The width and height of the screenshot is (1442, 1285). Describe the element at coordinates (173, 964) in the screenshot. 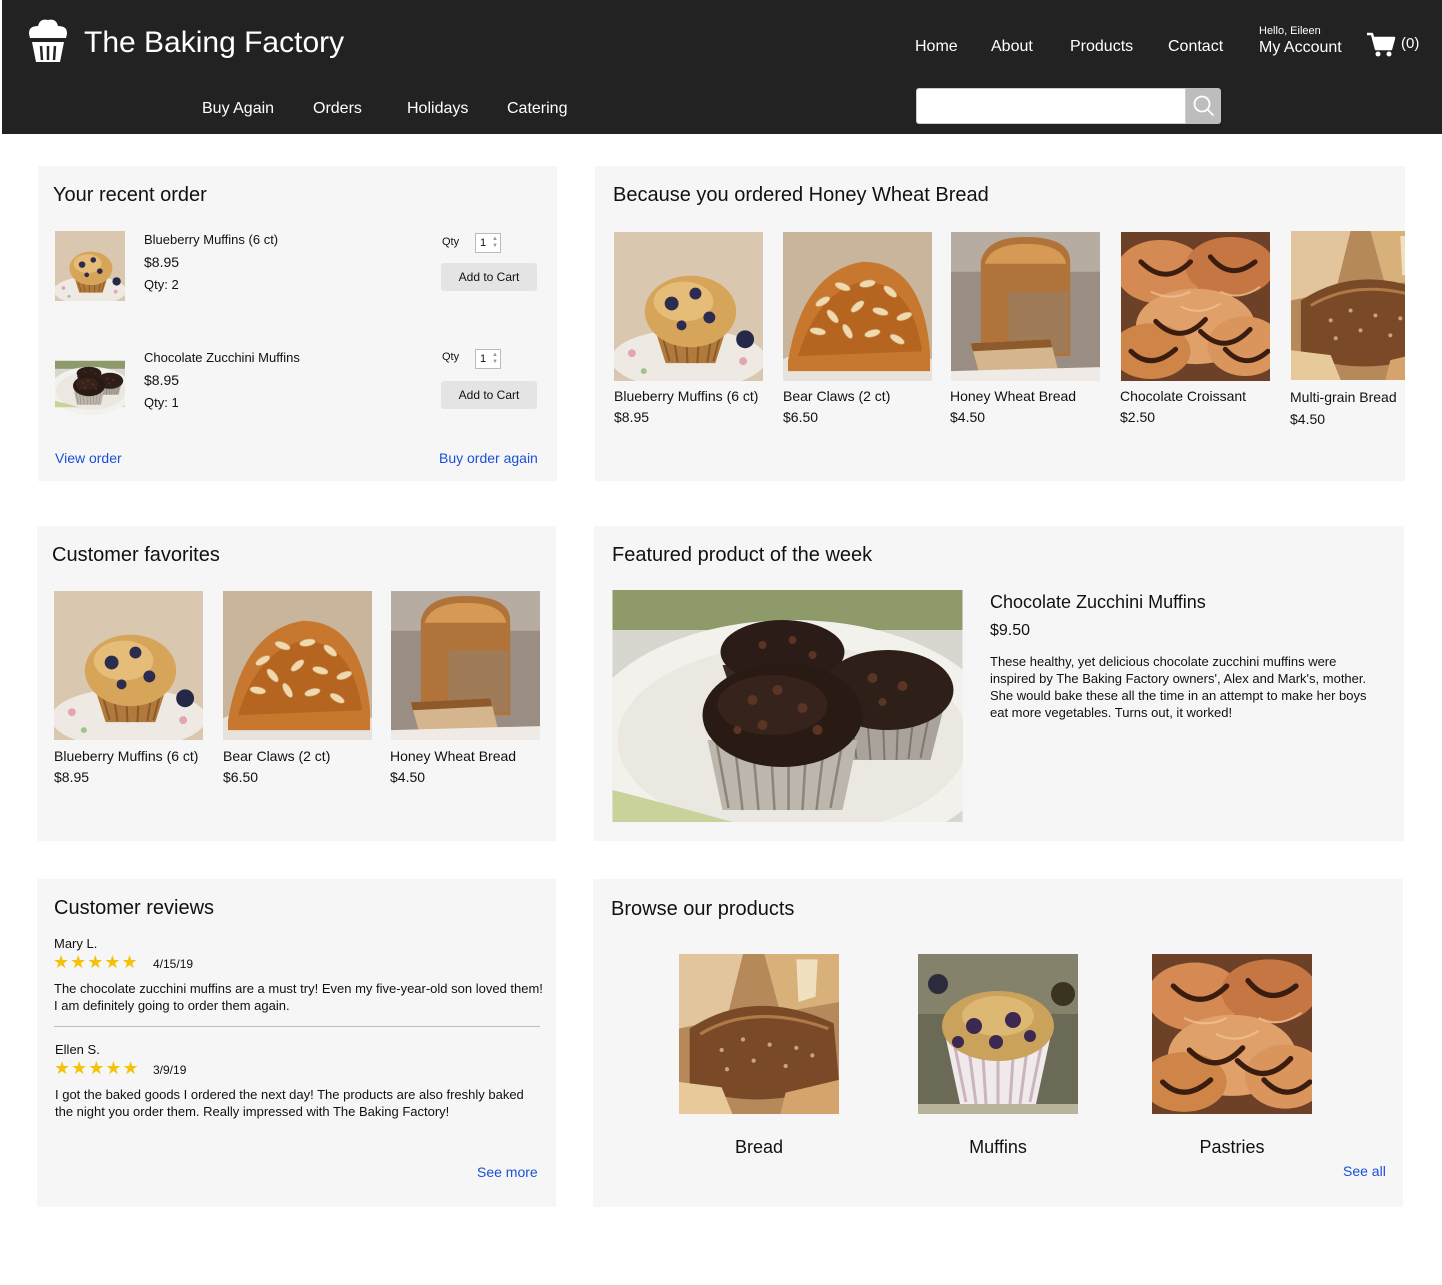

I see `review-date: 4/15/19` at that location.